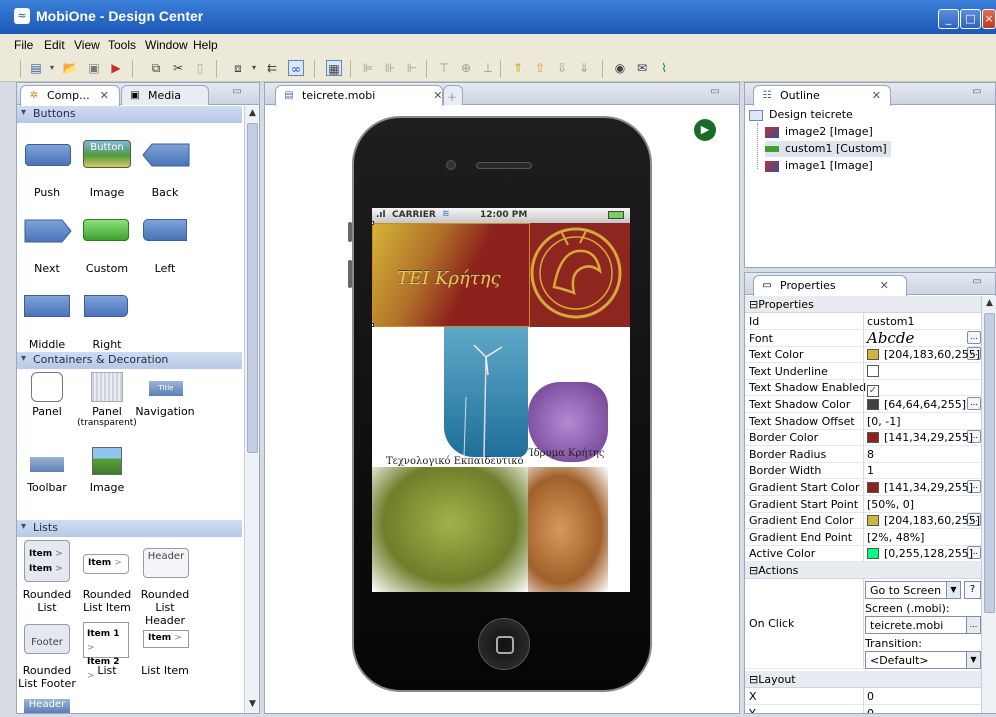 The height and width of the screenshot is (717, 996). What do you see at coordinates (107, 387) in the screenshot?
I see `panel-transparent-thumb` at bounding box center [107, 387].